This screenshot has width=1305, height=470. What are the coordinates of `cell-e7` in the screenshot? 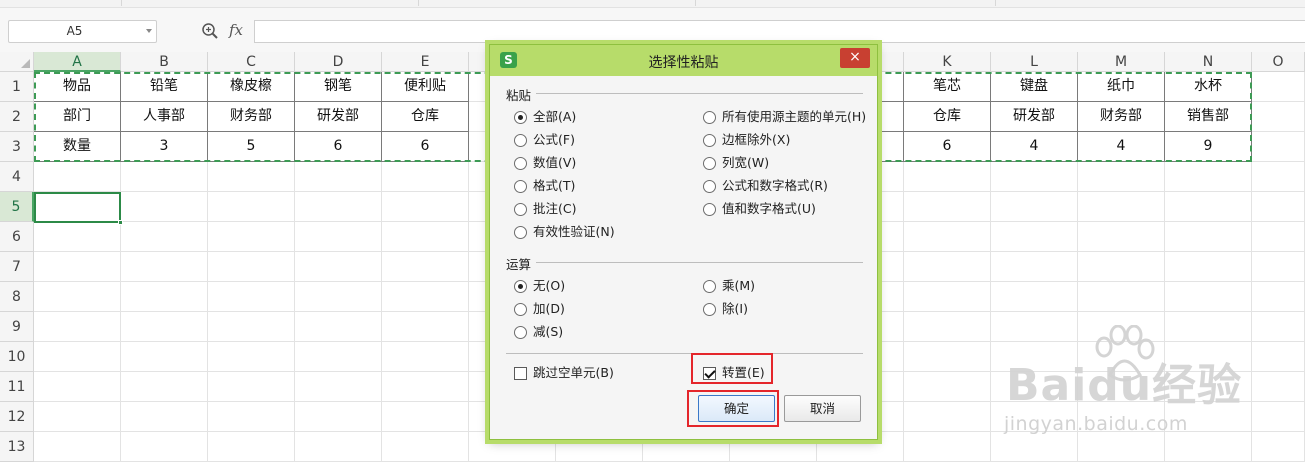 It's located at (425, 267).